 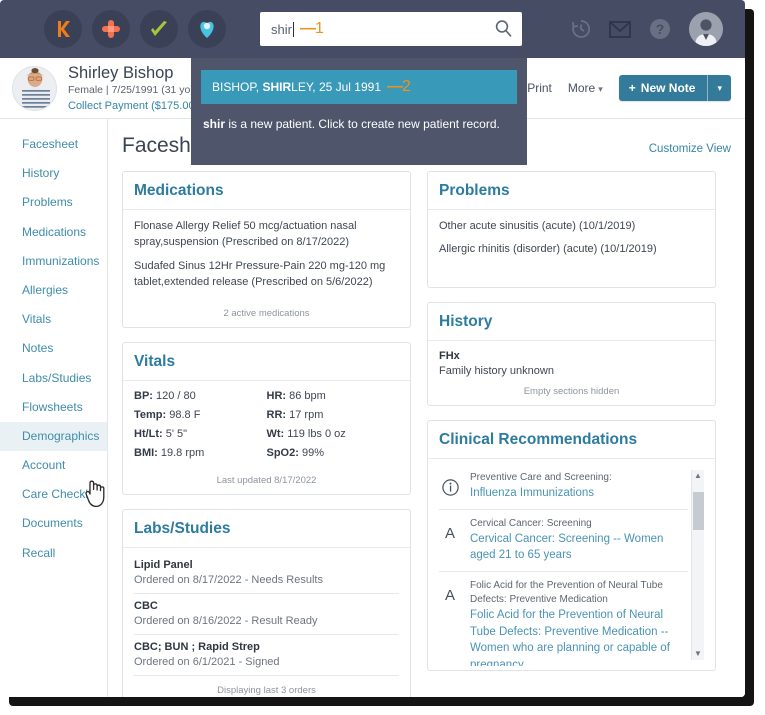 I want to click on clinical-card-title: Clinical Recommendations, so click(x=571, y=440).